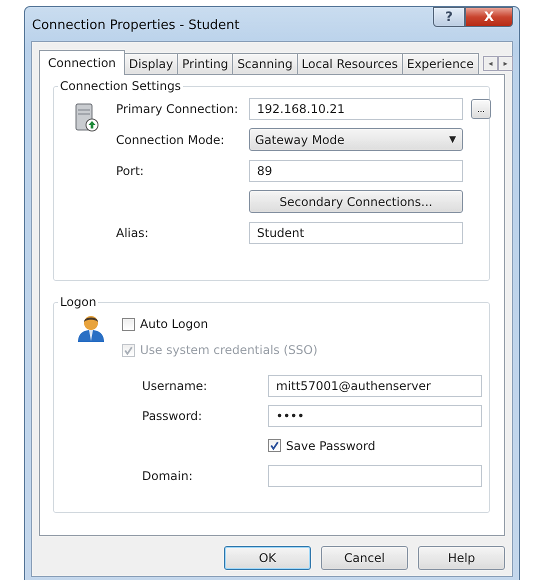 The image size is (542, 580). I want to click on input-field, so click(375, 475).